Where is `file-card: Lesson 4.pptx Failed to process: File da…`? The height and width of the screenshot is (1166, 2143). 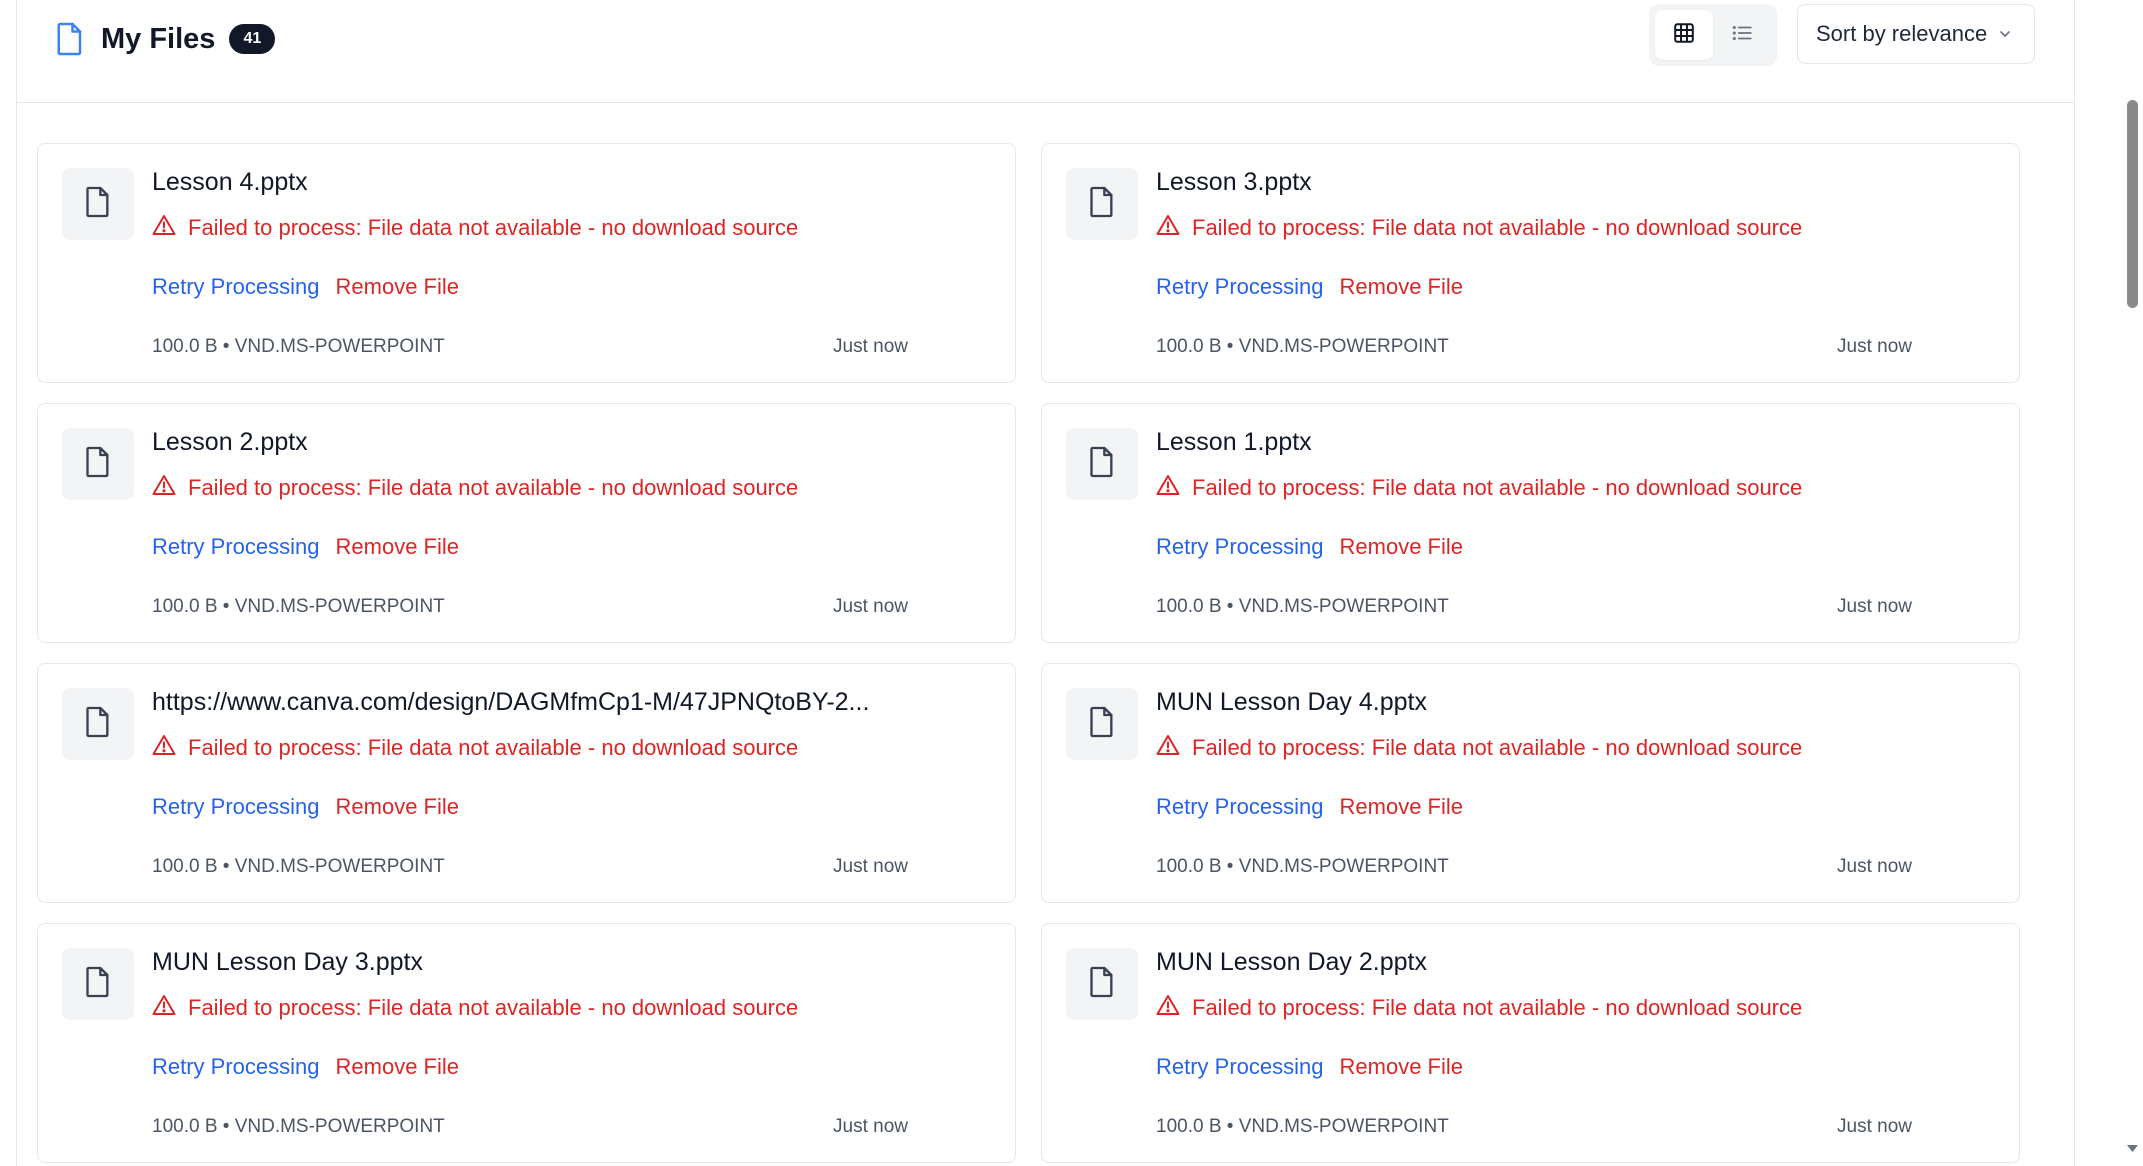
file-card: Lesson 4.pptx Failed to process: File da… is located at coordinates (526, 263).